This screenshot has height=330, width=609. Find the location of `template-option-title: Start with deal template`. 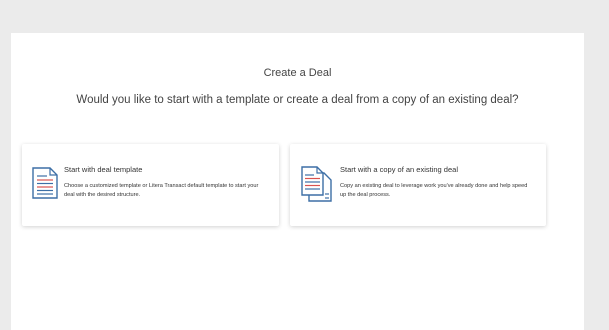

template-option-title: Start with deal template is located at coordinates (103, 169).